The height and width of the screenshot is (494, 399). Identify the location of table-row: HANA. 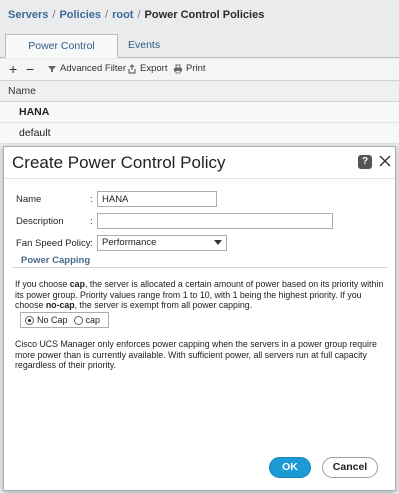
(199, 112).